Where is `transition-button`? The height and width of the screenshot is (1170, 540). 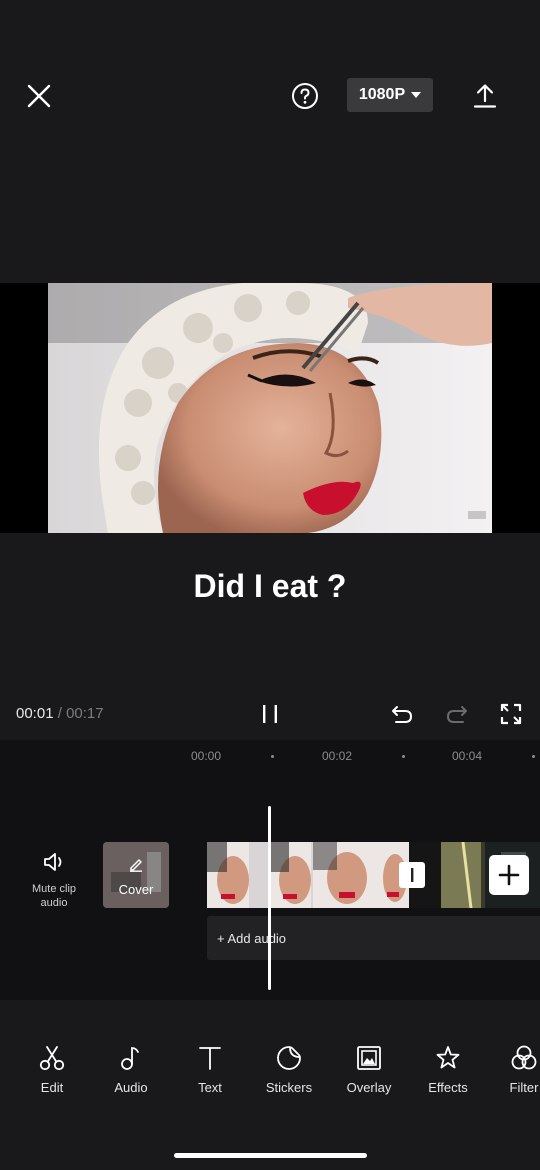 transition-button is located at coordinates (412, 875).